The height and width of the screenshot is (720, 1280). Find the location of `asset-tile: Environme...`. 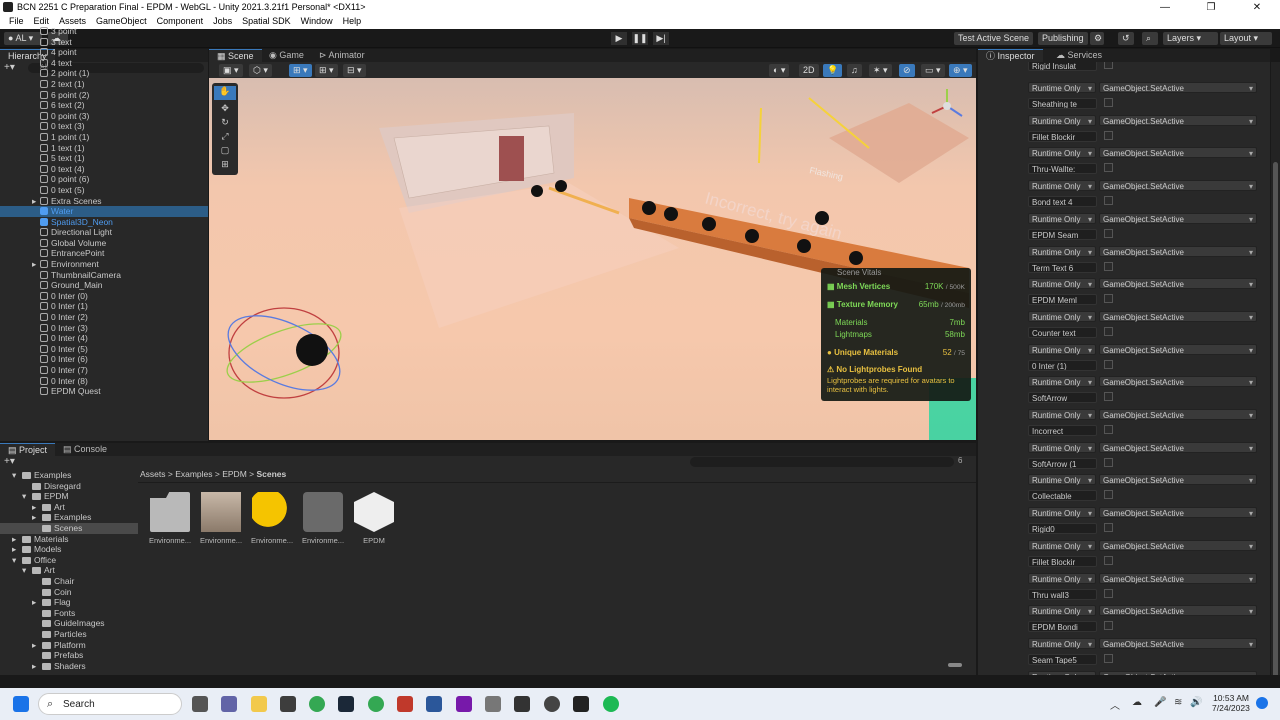

asset-tile: Environme... is located at coordinates (272, 518).